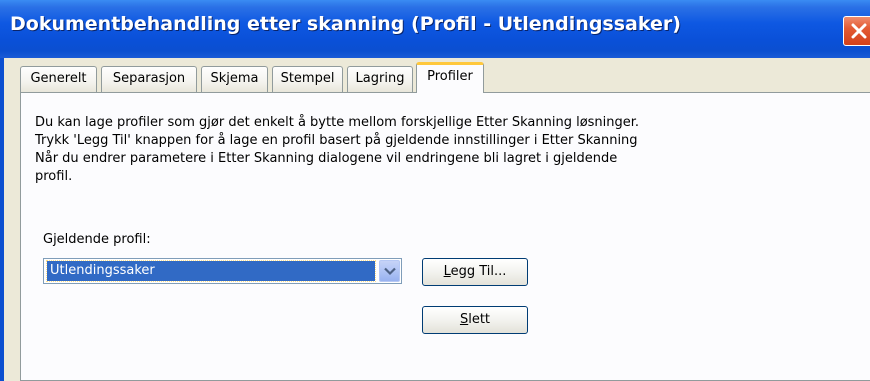 This screenshot has width=870, height=381. What do you see at coordinates (58, 79) in the screenshot?
I see `tab-generelt: Generelt` at bounding box center [58, 79].